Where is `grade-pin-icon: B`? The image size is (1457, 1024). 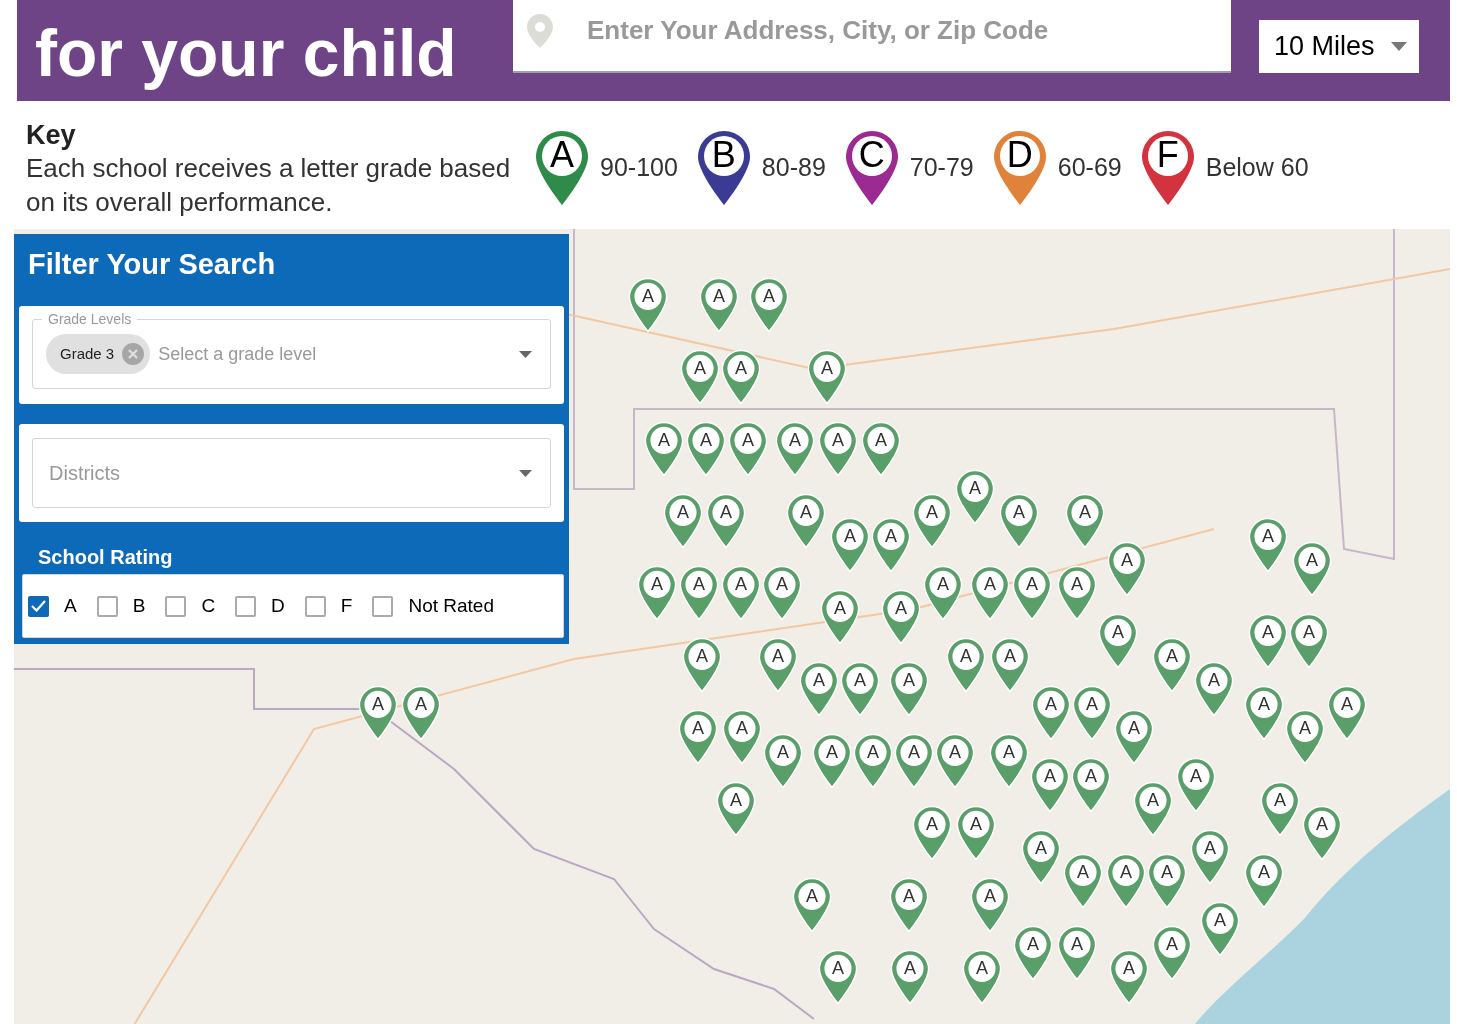 grade-pin-icon: B is located at coordinates (723, 168).